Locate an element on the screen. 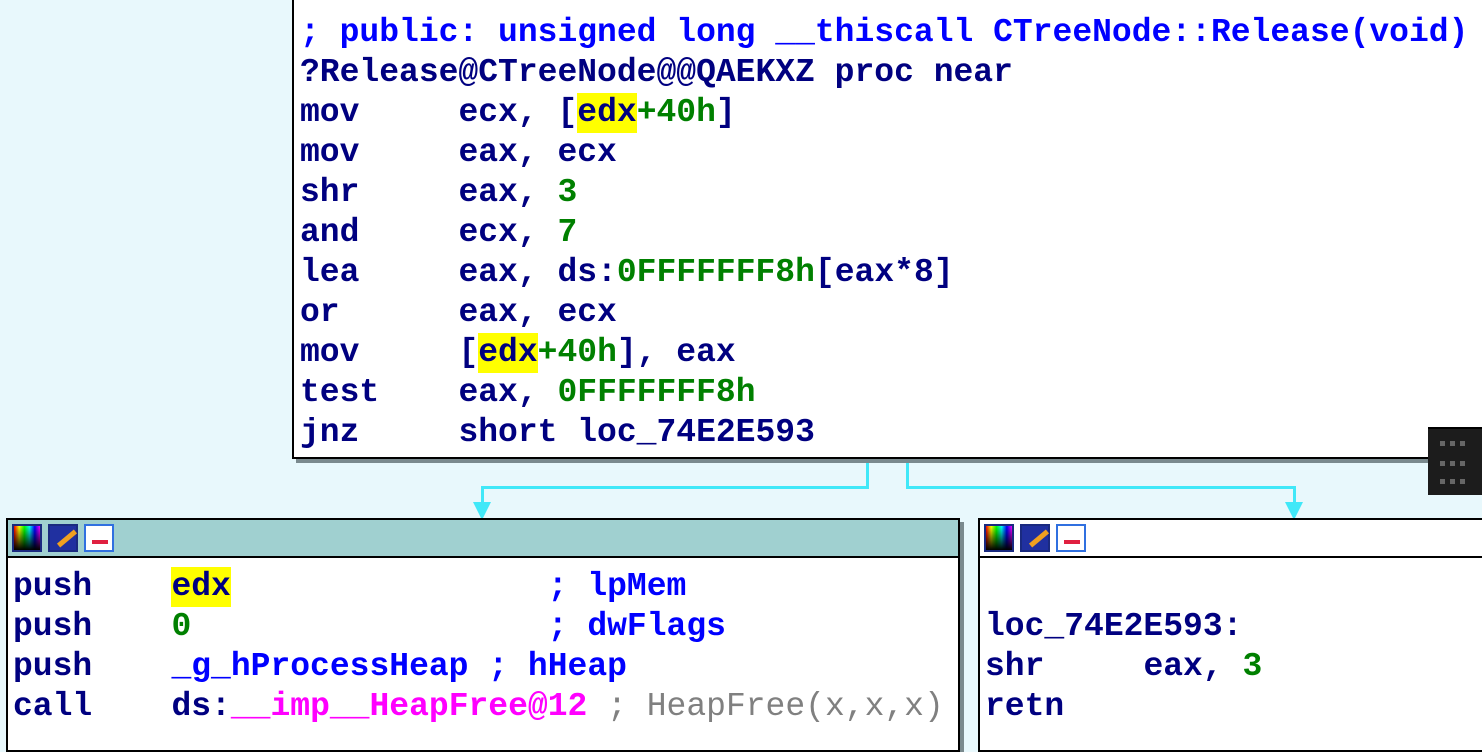 This screenshot has width=1482, height=752. code-token: ; hHeap is located at coordinates (548, 667).